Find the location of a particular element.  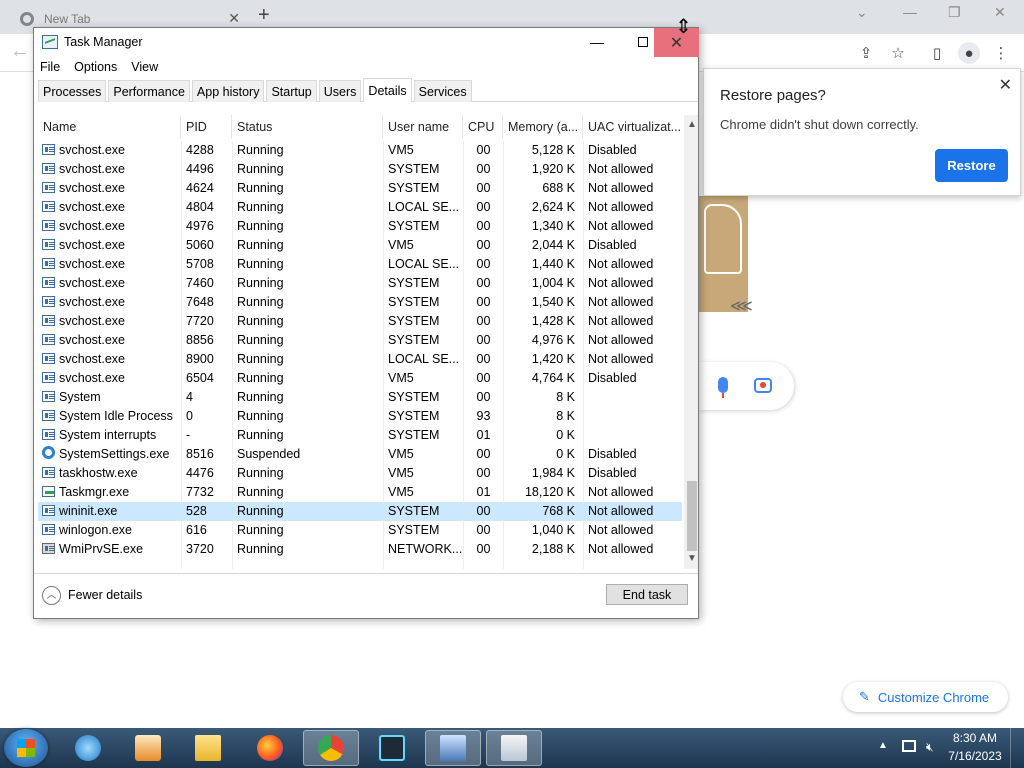

profile-avatar-icon: ● is located at coordinates (969, 53).